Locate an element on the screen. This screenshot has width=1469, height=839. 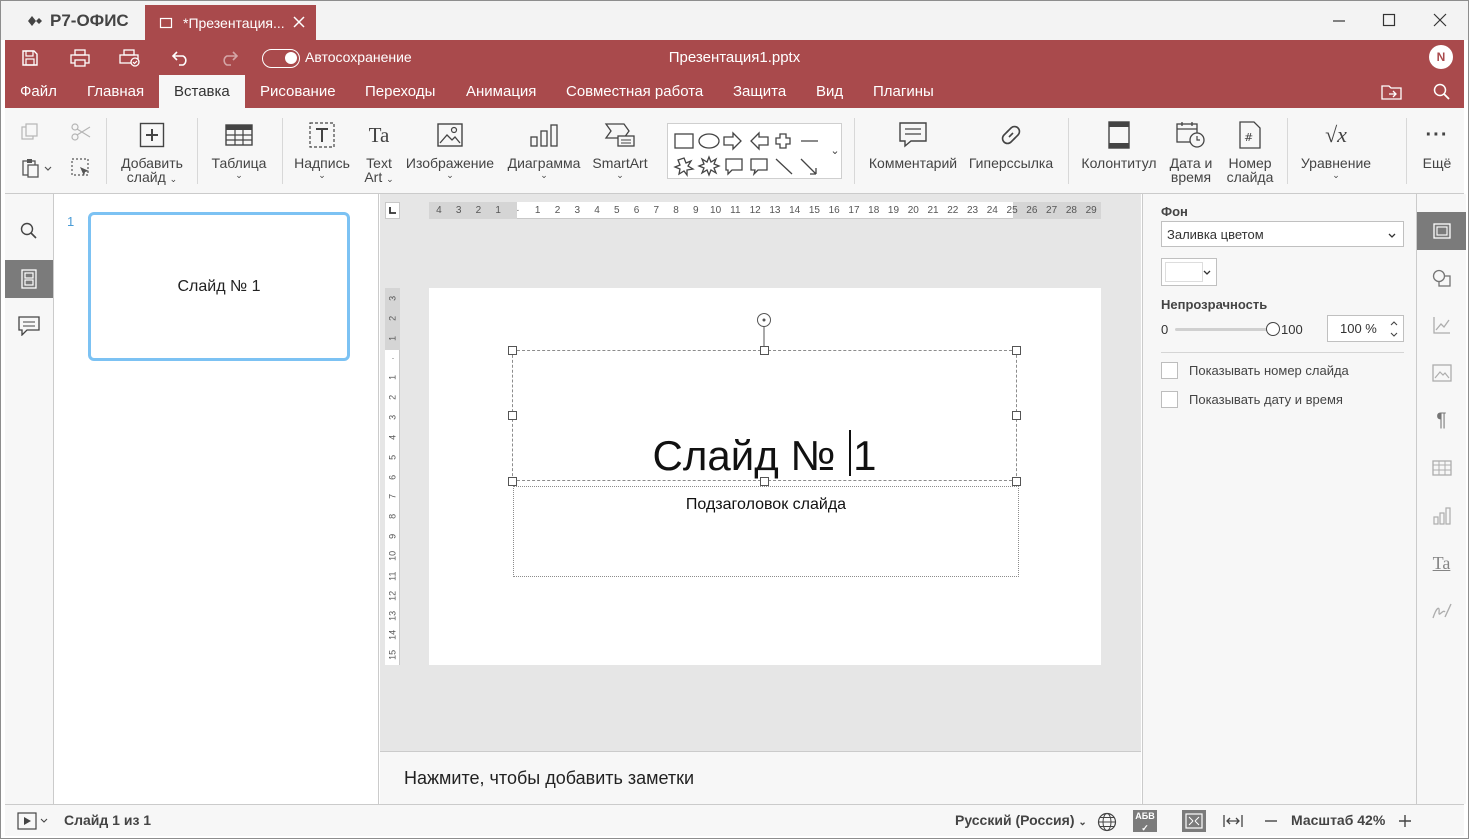
subtitle-placeholder: Подзаголовок слайда is located at coordinates (766, 531).